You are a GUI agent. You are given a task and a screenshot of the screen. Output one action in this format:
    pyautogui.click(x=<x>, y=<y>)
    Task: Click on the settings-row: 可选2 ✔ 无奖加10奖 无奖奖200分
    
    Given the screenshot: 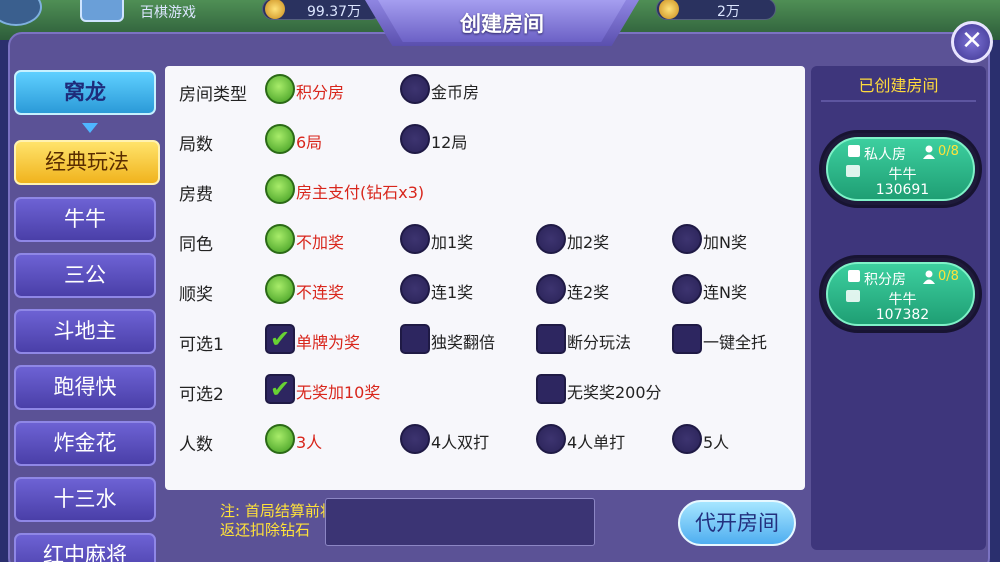 What is the action you would take?
    pyautogui.click(x=485, y=390)
    